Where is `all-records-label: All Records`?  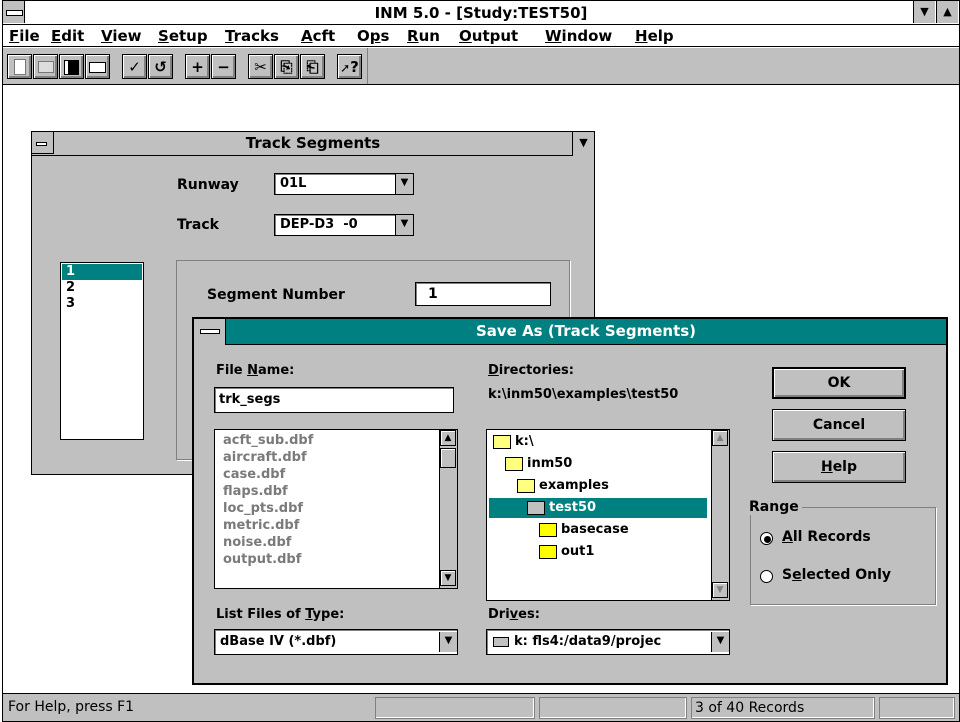 all-records-label: All Records is located at coordinates (826, 537).